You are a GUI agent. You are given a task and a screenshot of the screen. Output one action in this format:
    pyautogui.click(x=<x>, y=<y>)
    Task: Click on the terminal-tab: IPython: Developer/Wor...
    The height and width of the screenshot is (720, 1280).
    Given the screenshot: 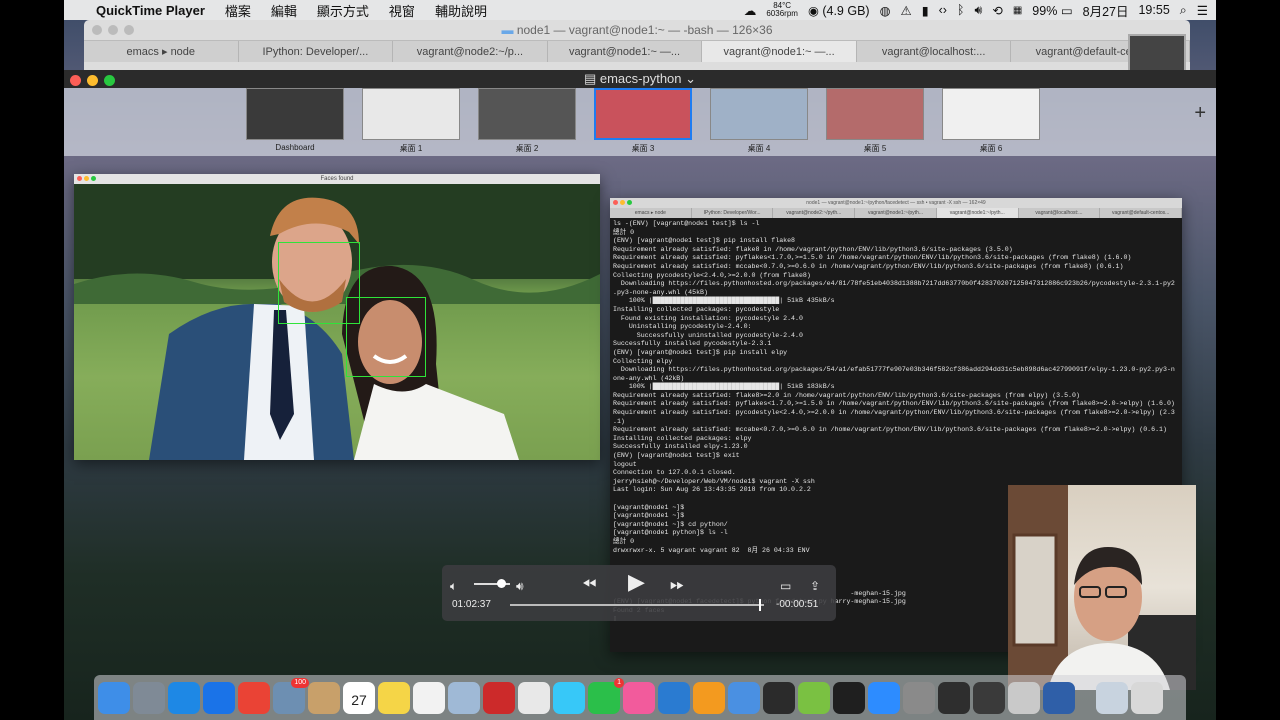 What is the action you would take?
    pyautogui.click(x=733, y=213)
    